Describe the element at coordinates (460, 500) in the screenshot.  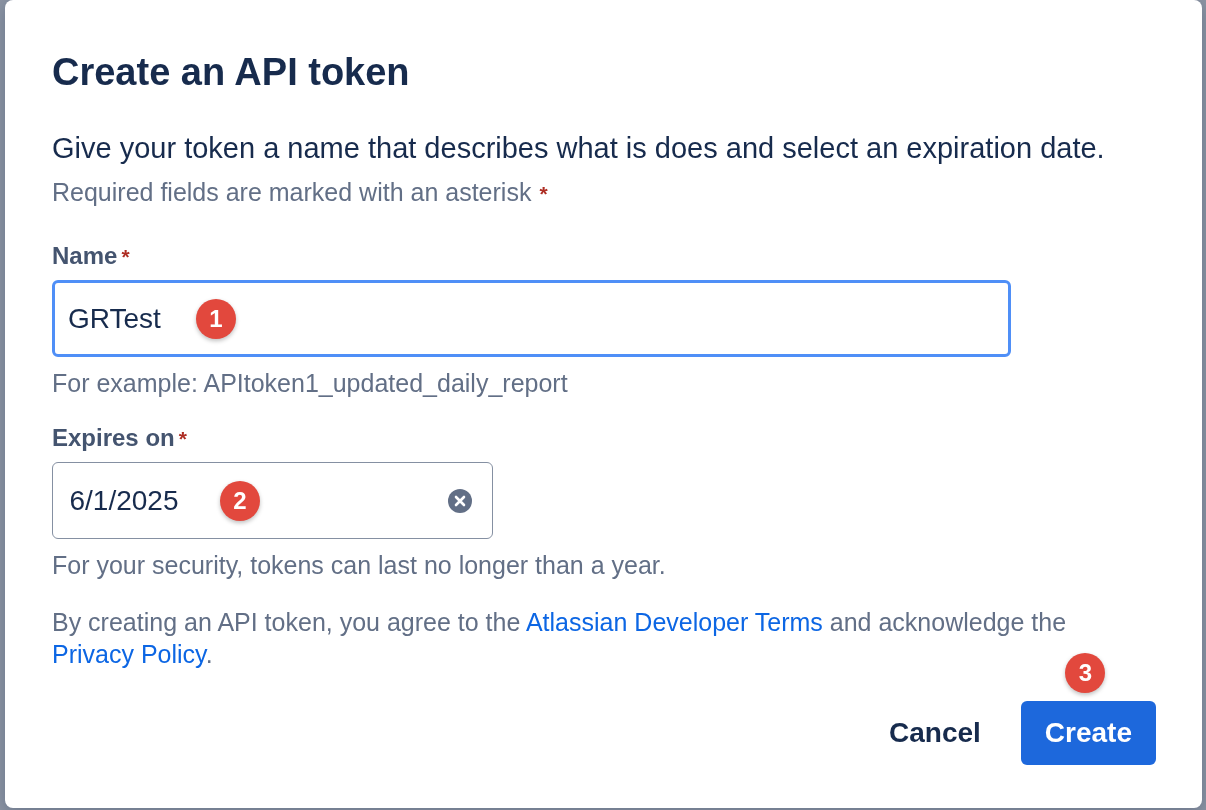
I see `clear-icon` at that location.